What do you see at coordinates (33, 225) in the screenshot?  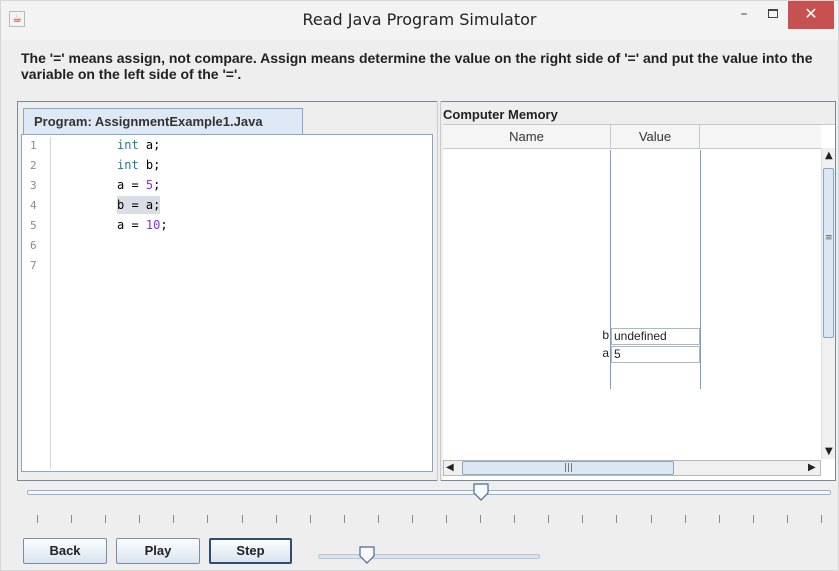 I see `line-number: 5` at bounding box center [33, 225].